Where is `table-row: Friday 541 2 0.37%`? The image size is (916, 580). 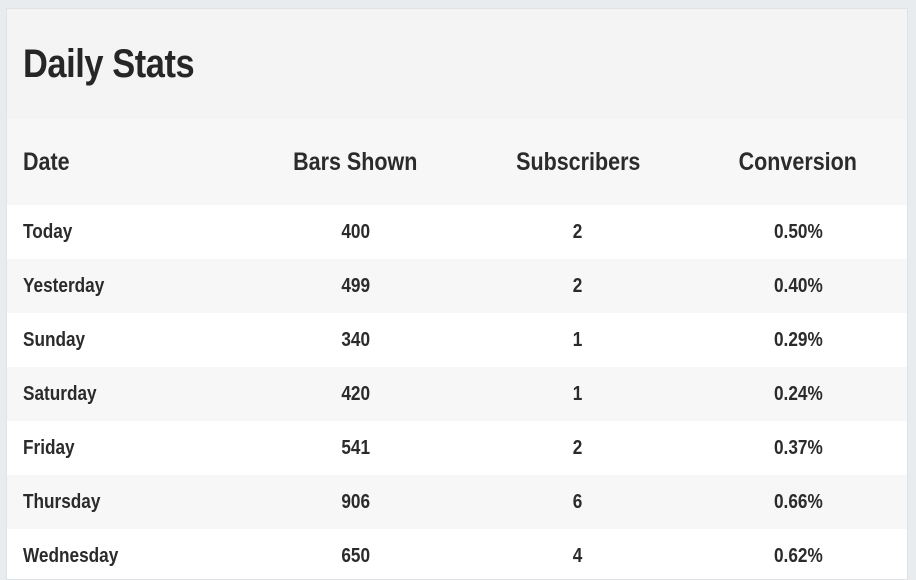 table-row: Friday 541 2 0.37% is located at coordinates (457, 448).